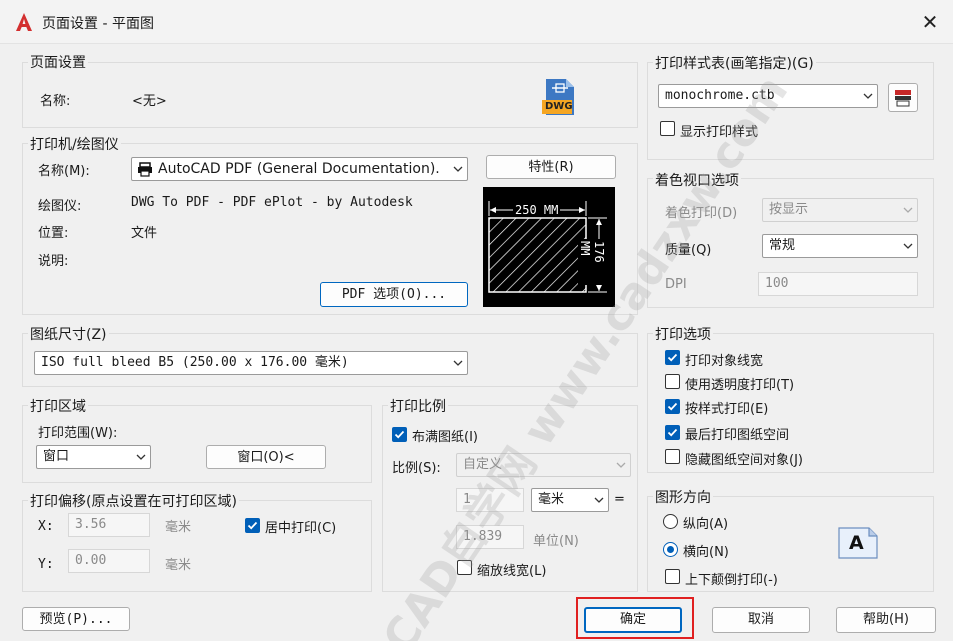 Image resolution: width=953 pixels, height=641 pixels. I want to click on dwg-icon-text: DWG, so click(559, 106).